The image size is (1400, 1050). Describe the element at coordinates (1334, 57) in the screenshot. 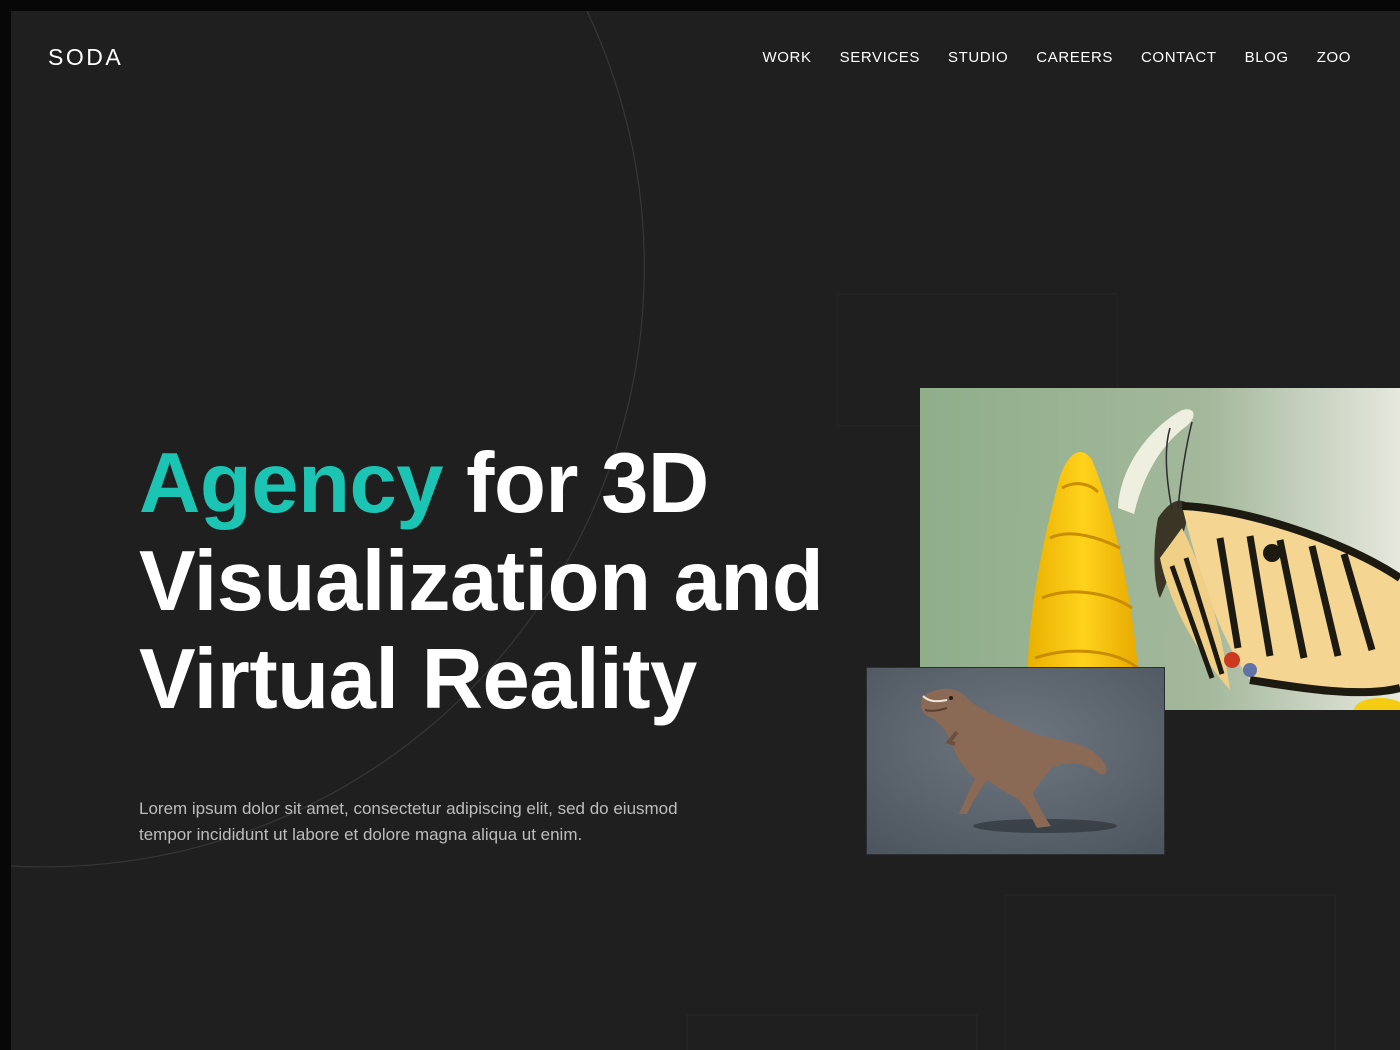

I see `nav-item-zoo: ZOO` at that location.